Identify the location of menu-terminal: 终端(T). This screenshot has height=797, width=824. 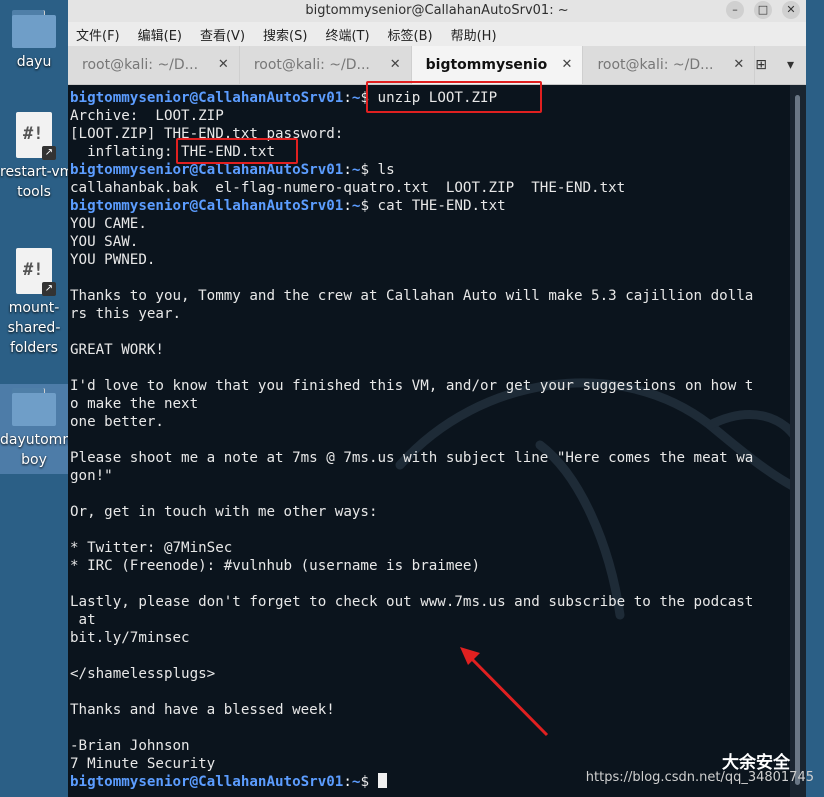
(347, 34).